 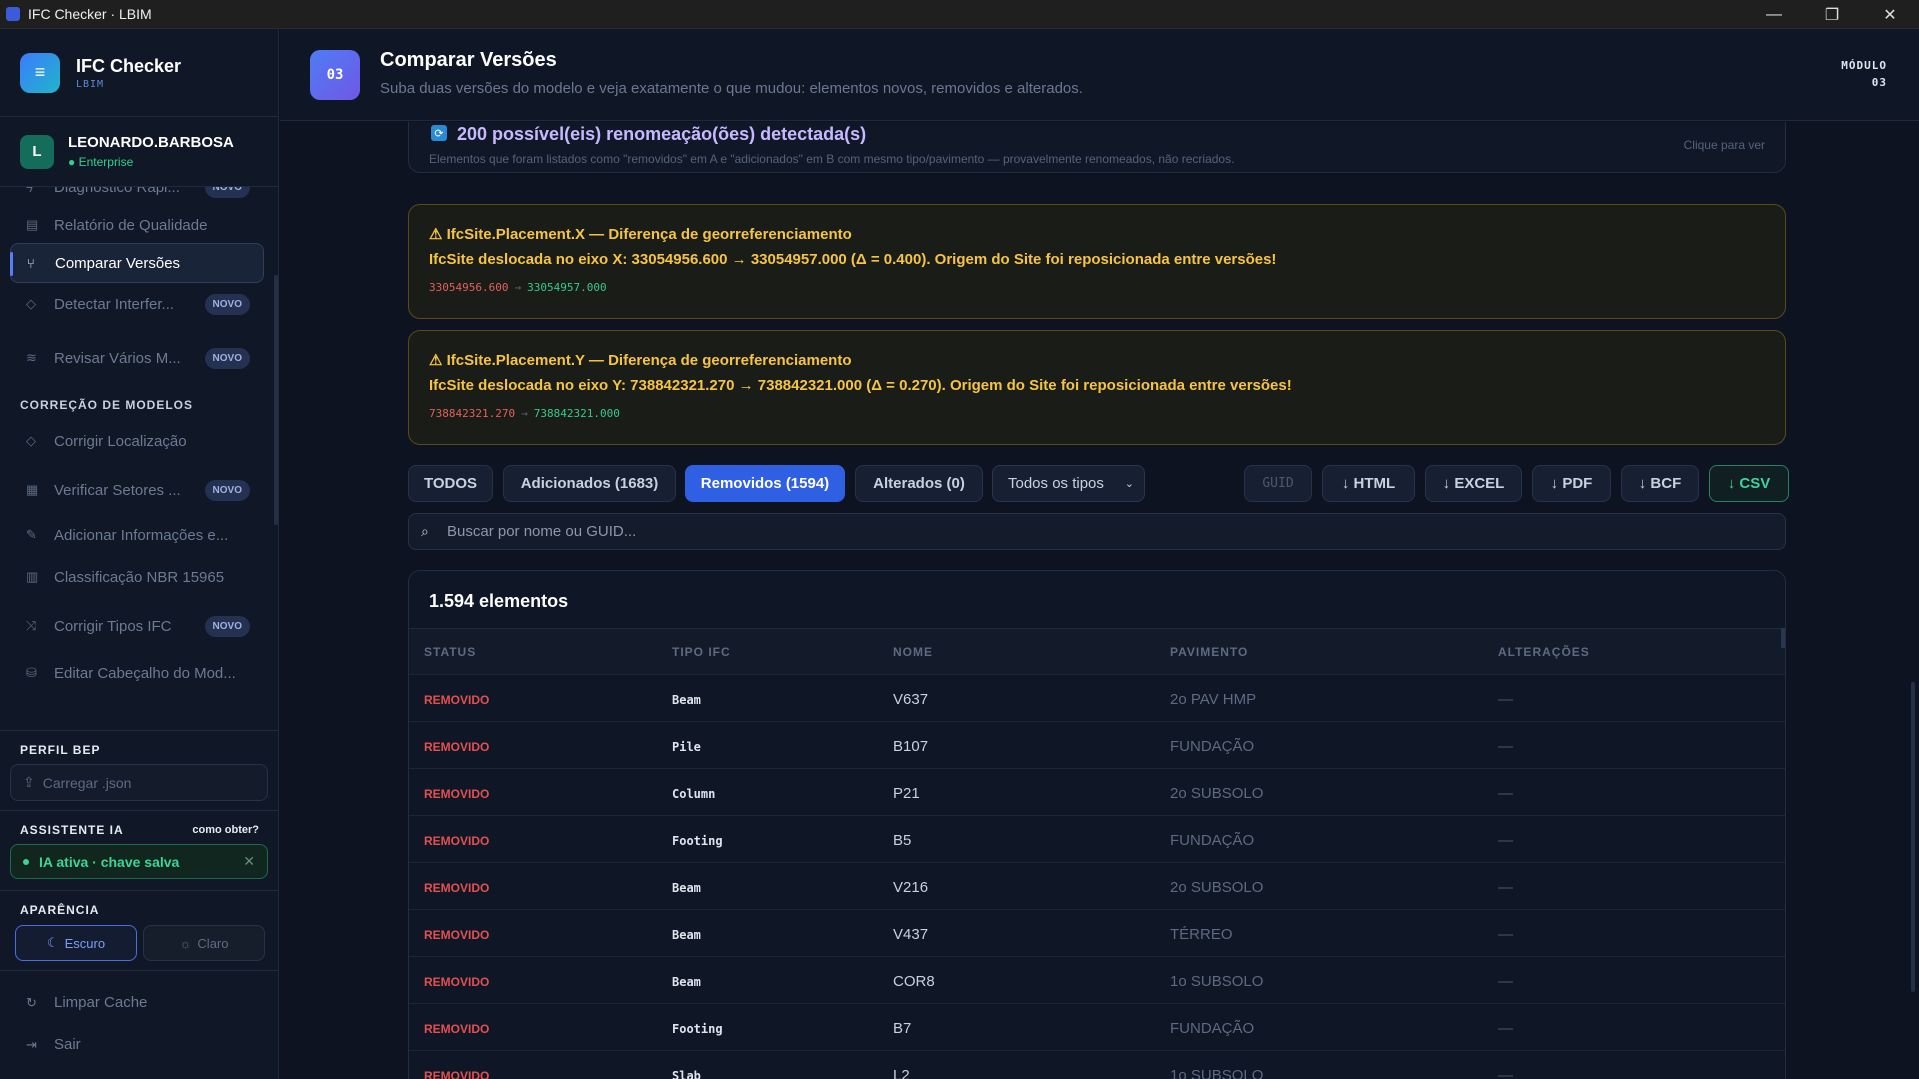 What do you see at coordinates (1097, 838) in the screenshot?
I see `table-row: REMOVIDO Footing B5 FUNDAÇÃO —` at bounding box center [1097, 838].